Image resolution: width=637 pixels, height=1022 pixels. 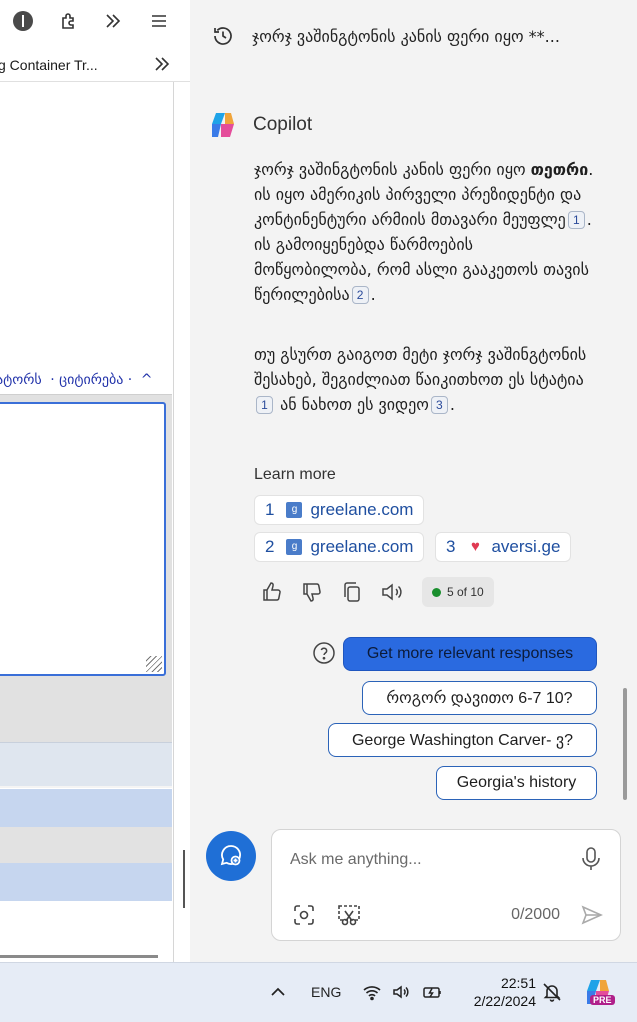 I want to click on panel-scrollbar, so click(x=625, y=744).